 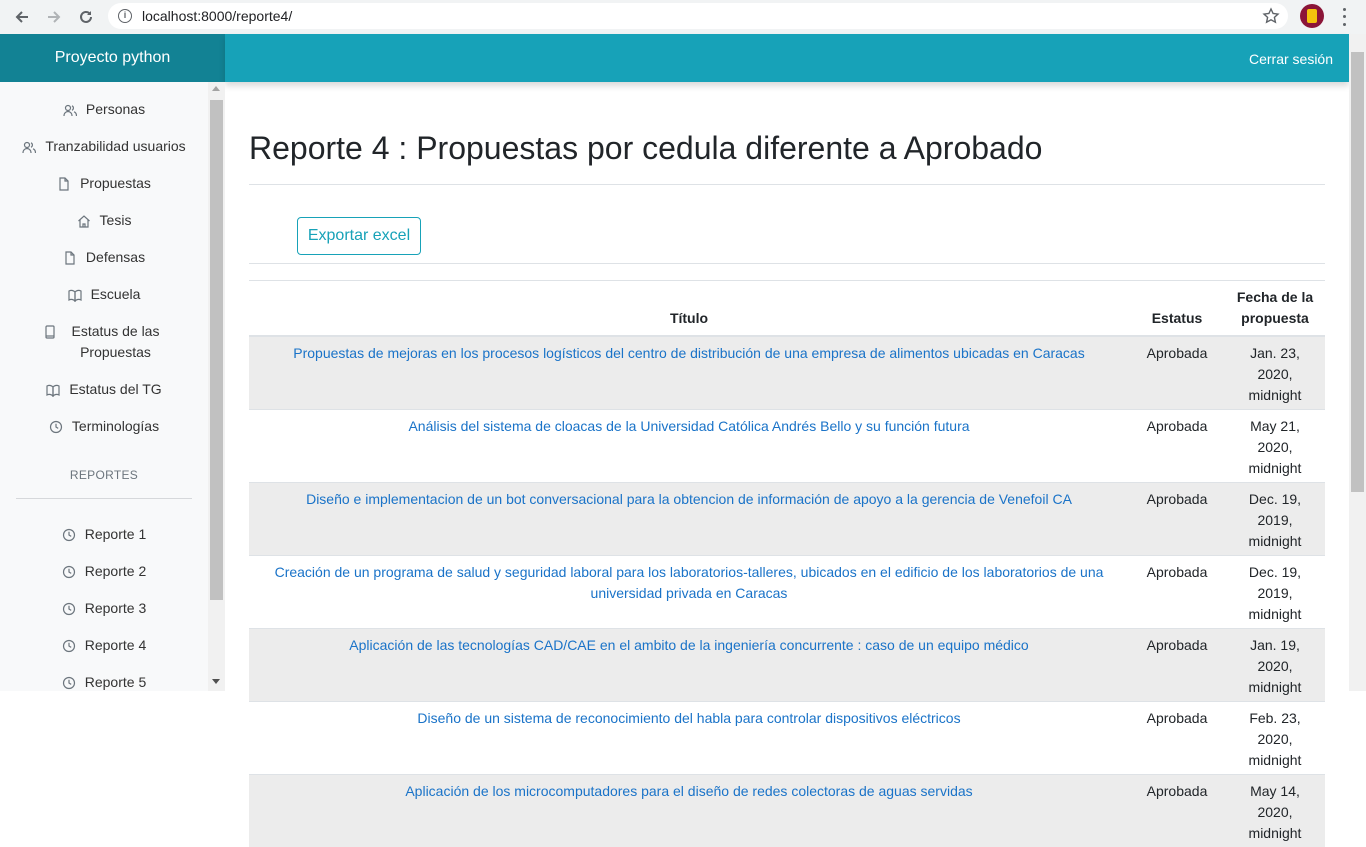 I want to click on profile-avatar, so click(x=1312, y=16).